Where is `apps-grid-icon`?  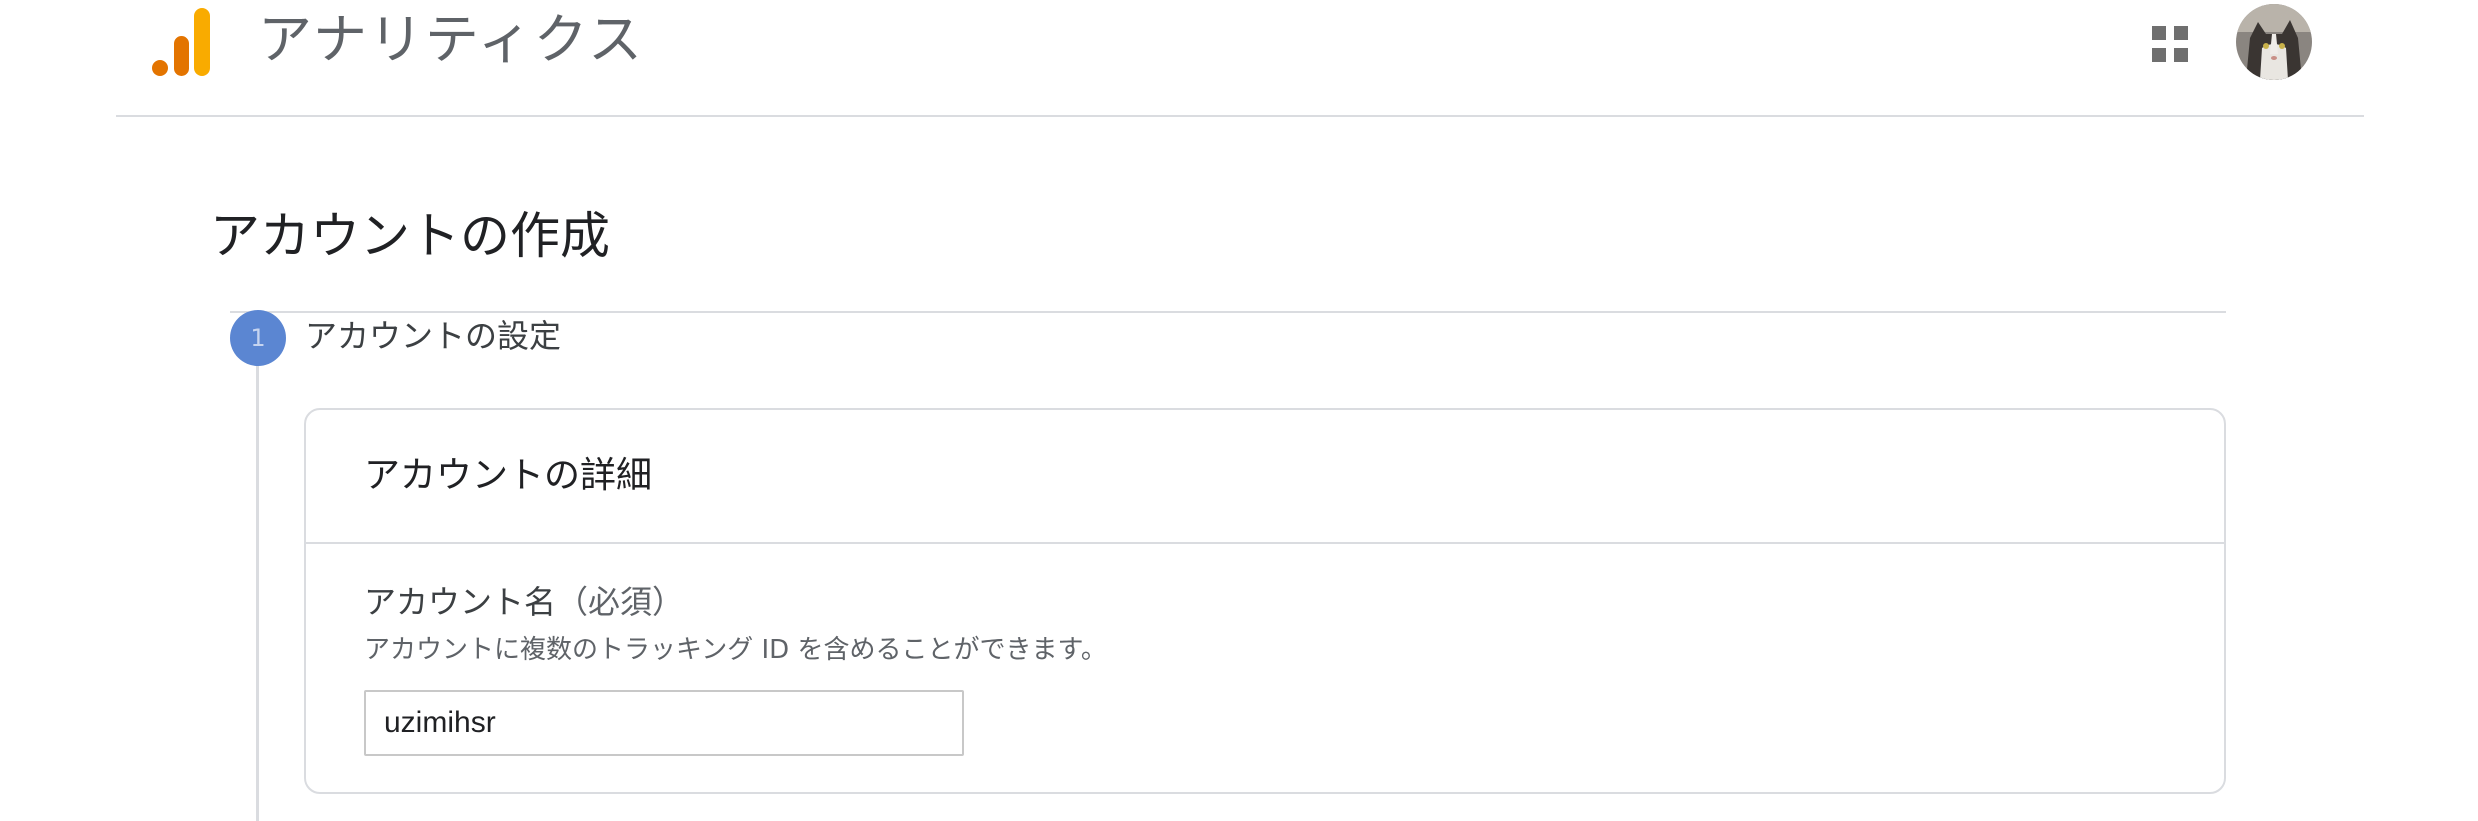 apps-grid-icon is located at coordinates (2170, 44).